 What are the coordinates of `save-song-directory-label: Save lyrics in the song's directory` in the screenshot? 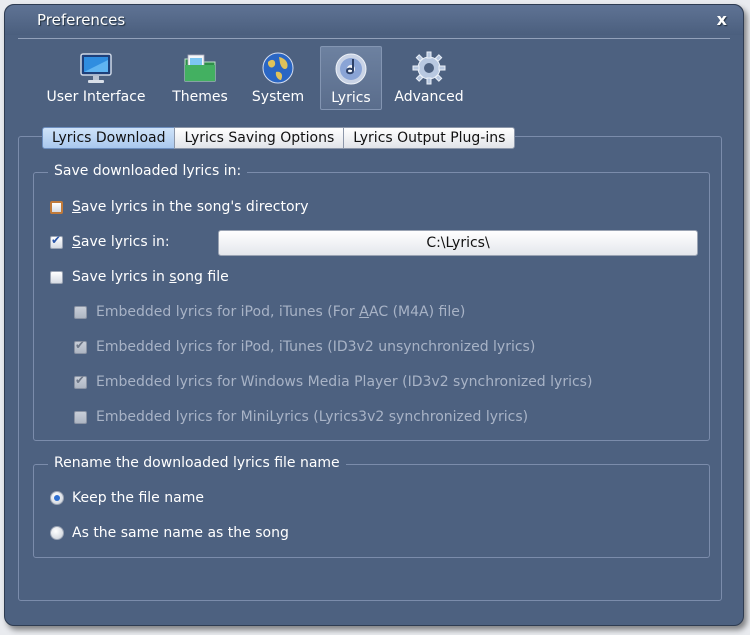 It's located at (190, 207).